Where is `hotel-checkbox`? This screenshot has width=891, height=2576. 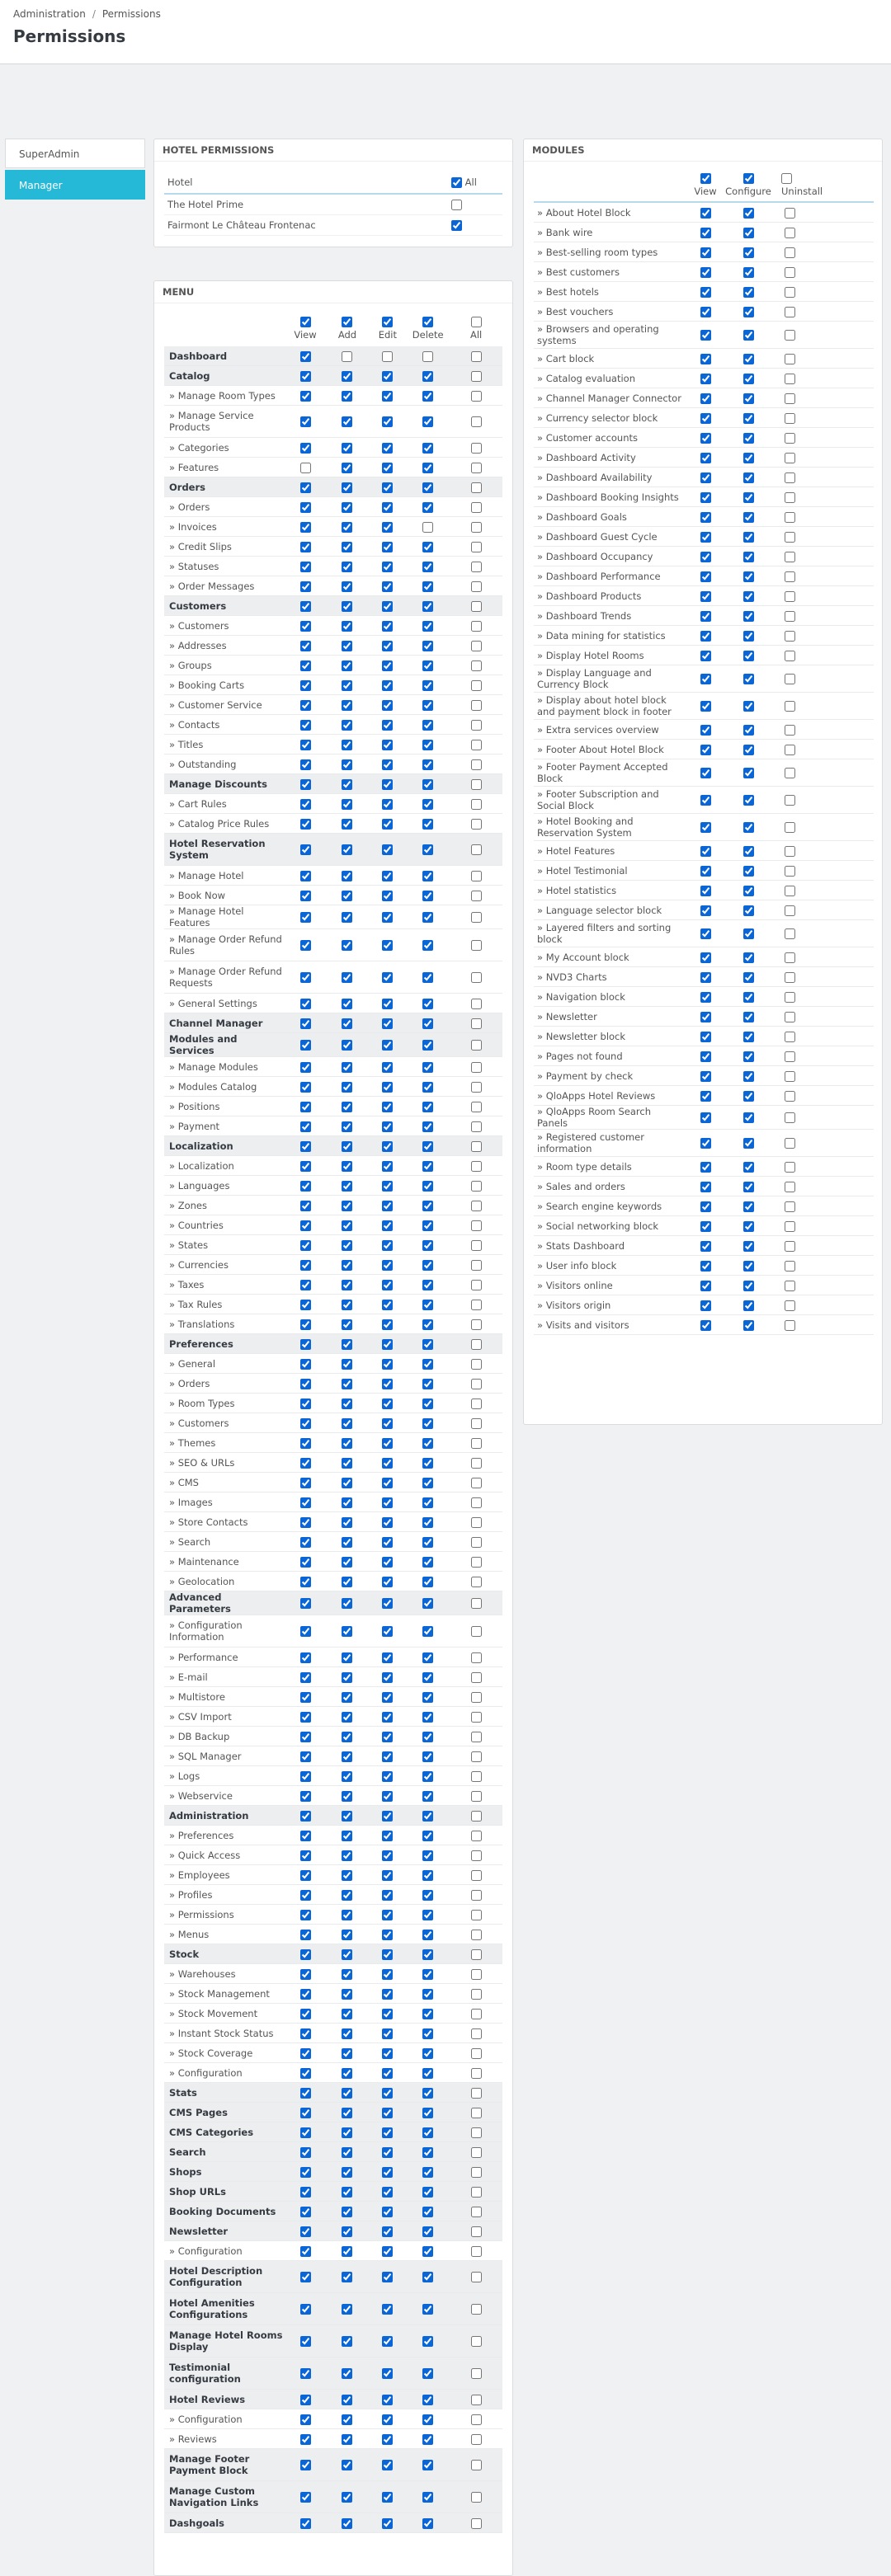 hotel-checkbox is located at coordinates (456, 205).